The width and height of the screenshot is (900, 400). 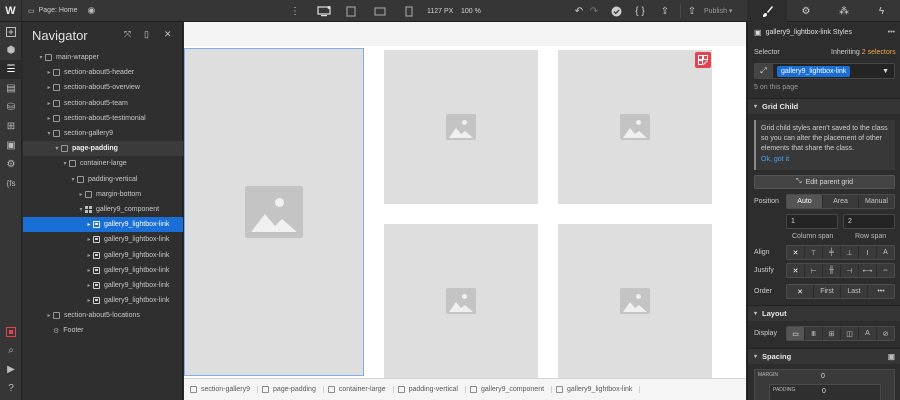 What do you see at coordinates (11, 145) in the screenshot?
I see `assets-image-icon: ▣` at bounding box center [11, 145].